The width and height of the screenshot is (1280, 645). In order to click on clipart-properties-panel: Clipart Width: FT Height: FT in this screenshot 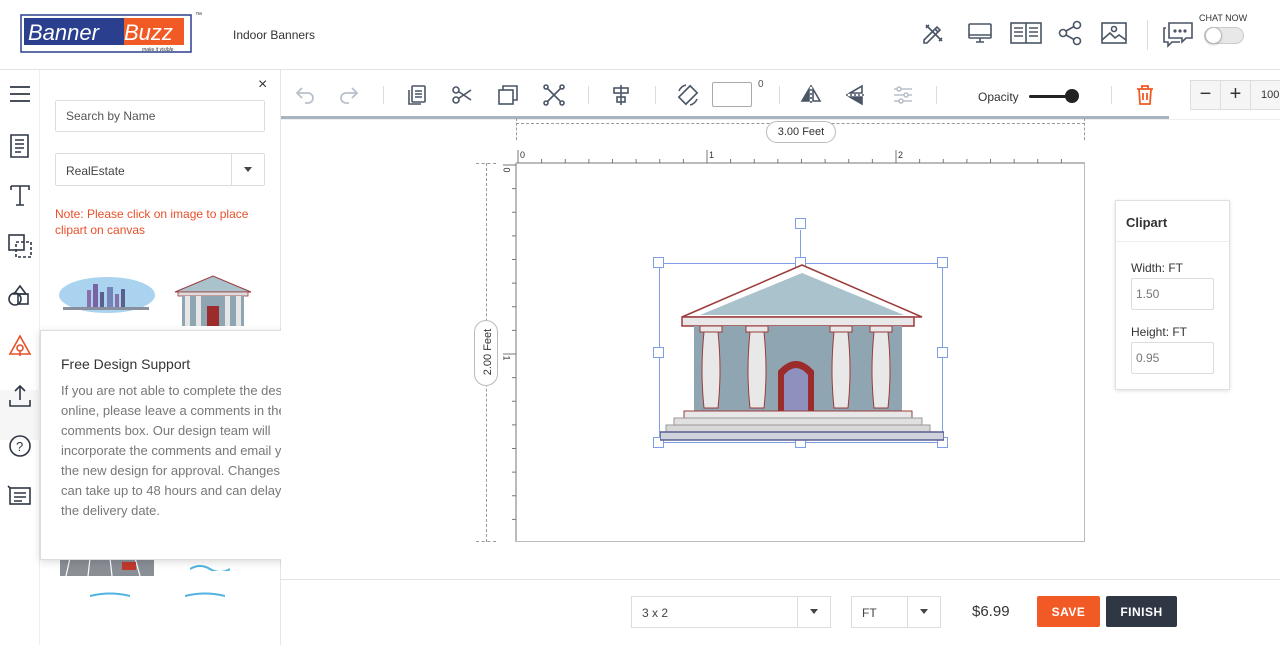, I will do `click(1172, 295)`.